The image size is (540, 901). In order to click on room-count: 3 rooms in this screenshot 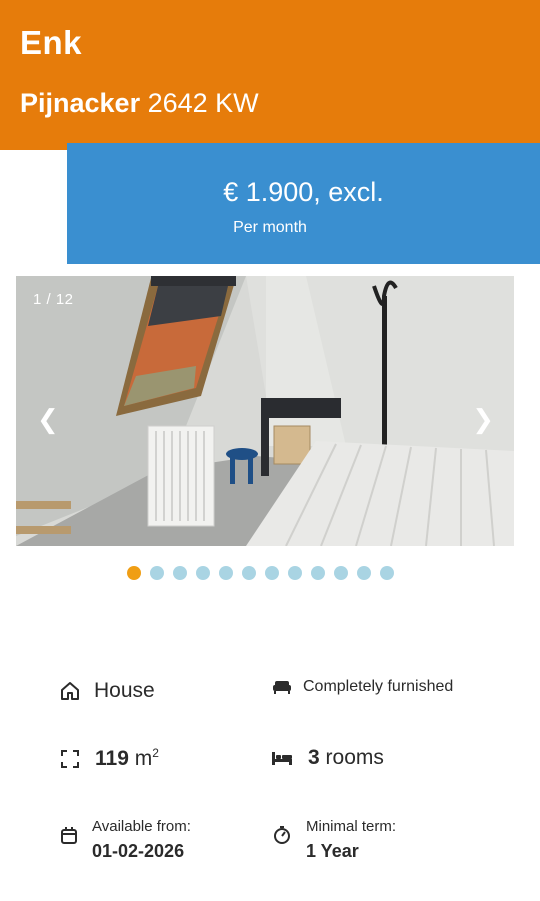, I will do `click(346, 758)`.